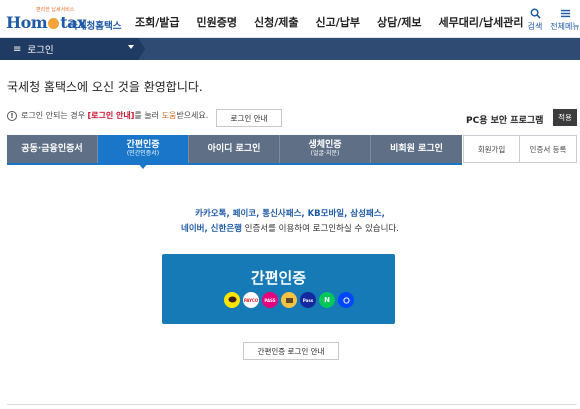 The width and height of the screenshot is (580, 409). I want to click on logo-dot-icon, so click(54, 23).